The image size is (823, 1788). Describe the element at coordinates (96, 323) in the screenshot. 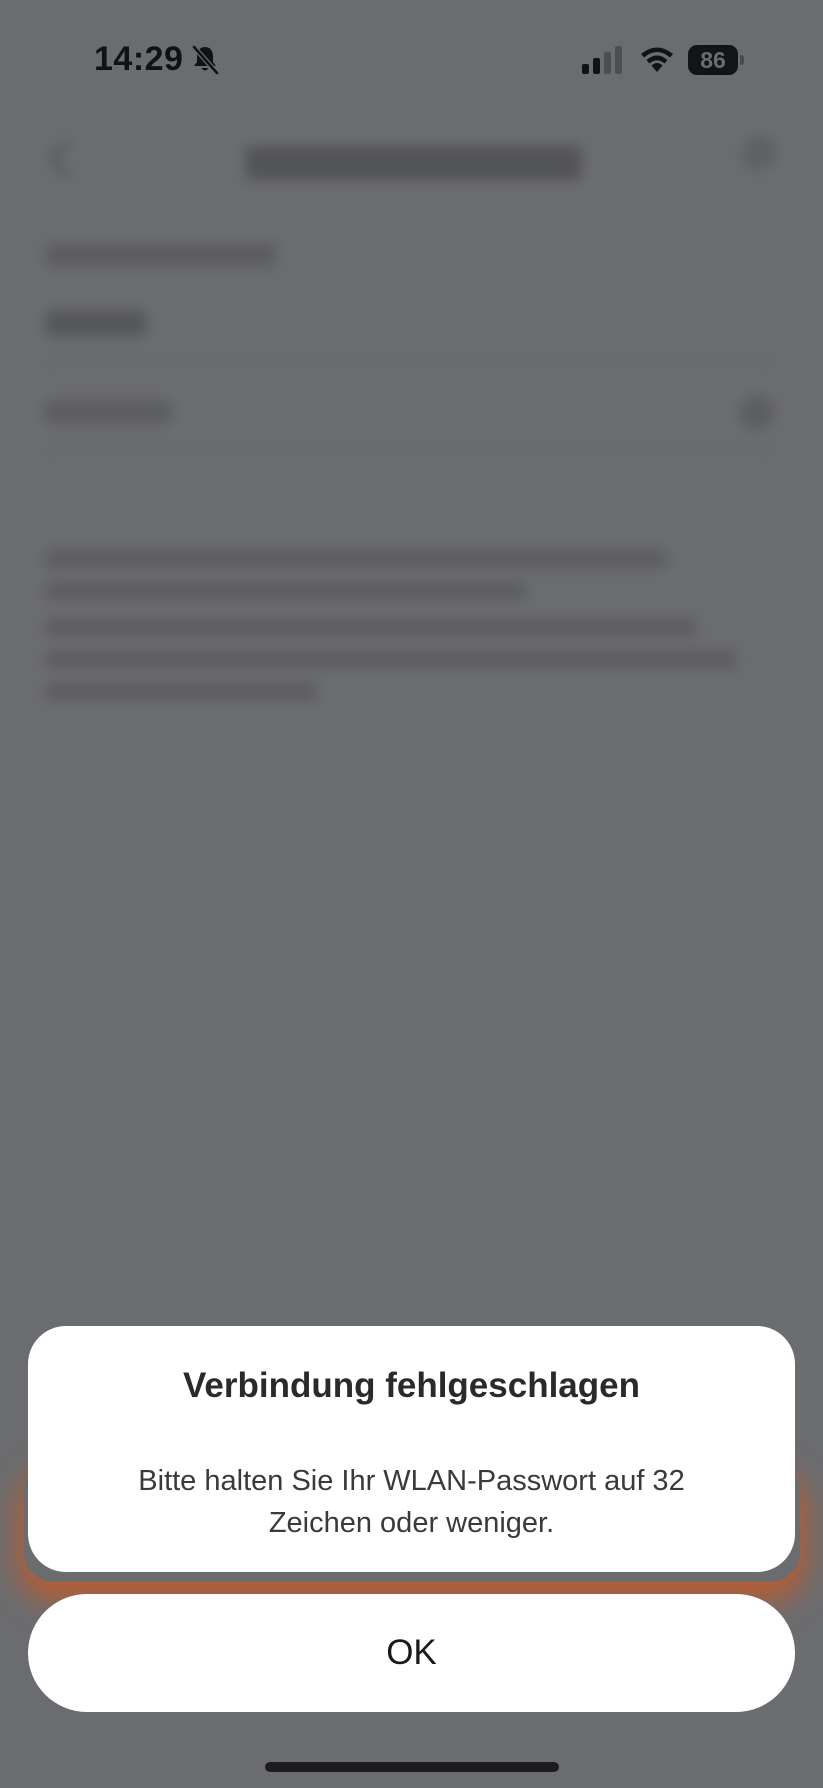

I see `background-value-placeholder` at that location.